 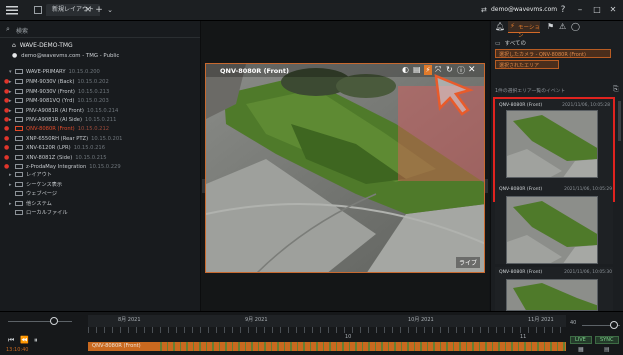 I want to click on tree-camera-item: ●▸ PNV-A9081R (AI Side) 10.15.0.211, so click(x=60, y=119).